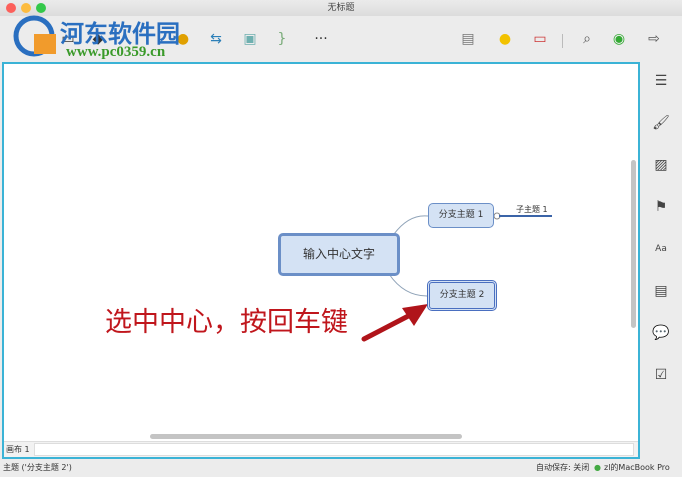  Describe the element at coordinates (540, 39) in the screenshot. I see `gantt-icon: ▭` at that location.